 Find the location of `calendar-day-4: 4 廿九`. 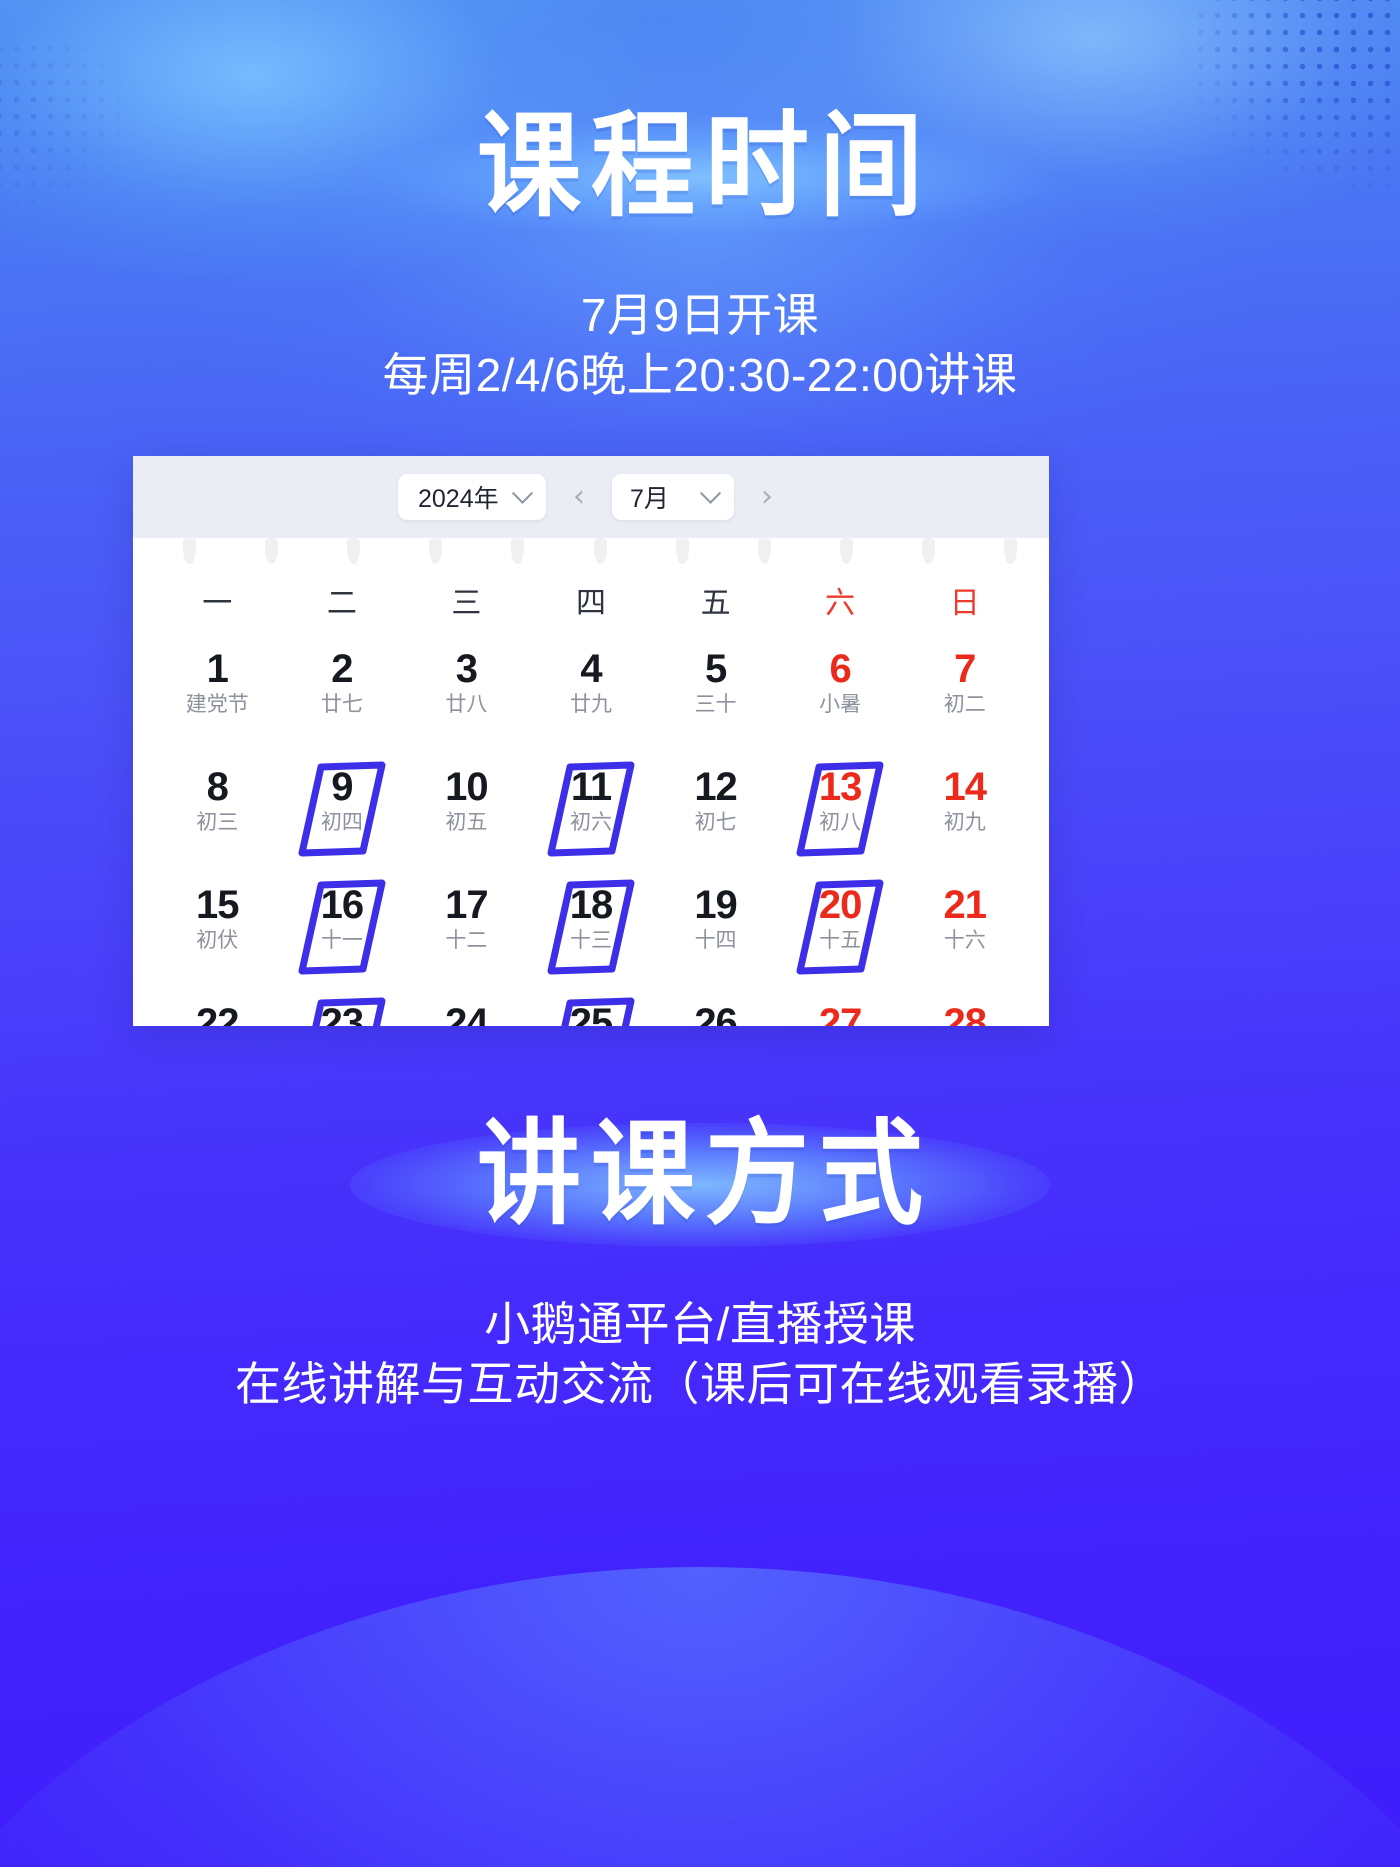

calendar-day-4: 4 廿九 is located at coordinates (591, 691).